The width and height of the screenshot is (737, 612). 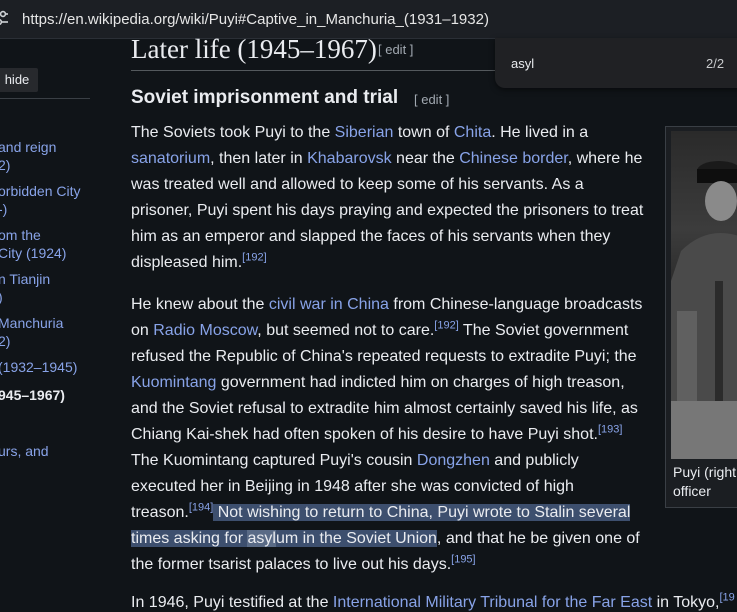 I want to click on toc-item: and reign, so click(x=28, y=147).